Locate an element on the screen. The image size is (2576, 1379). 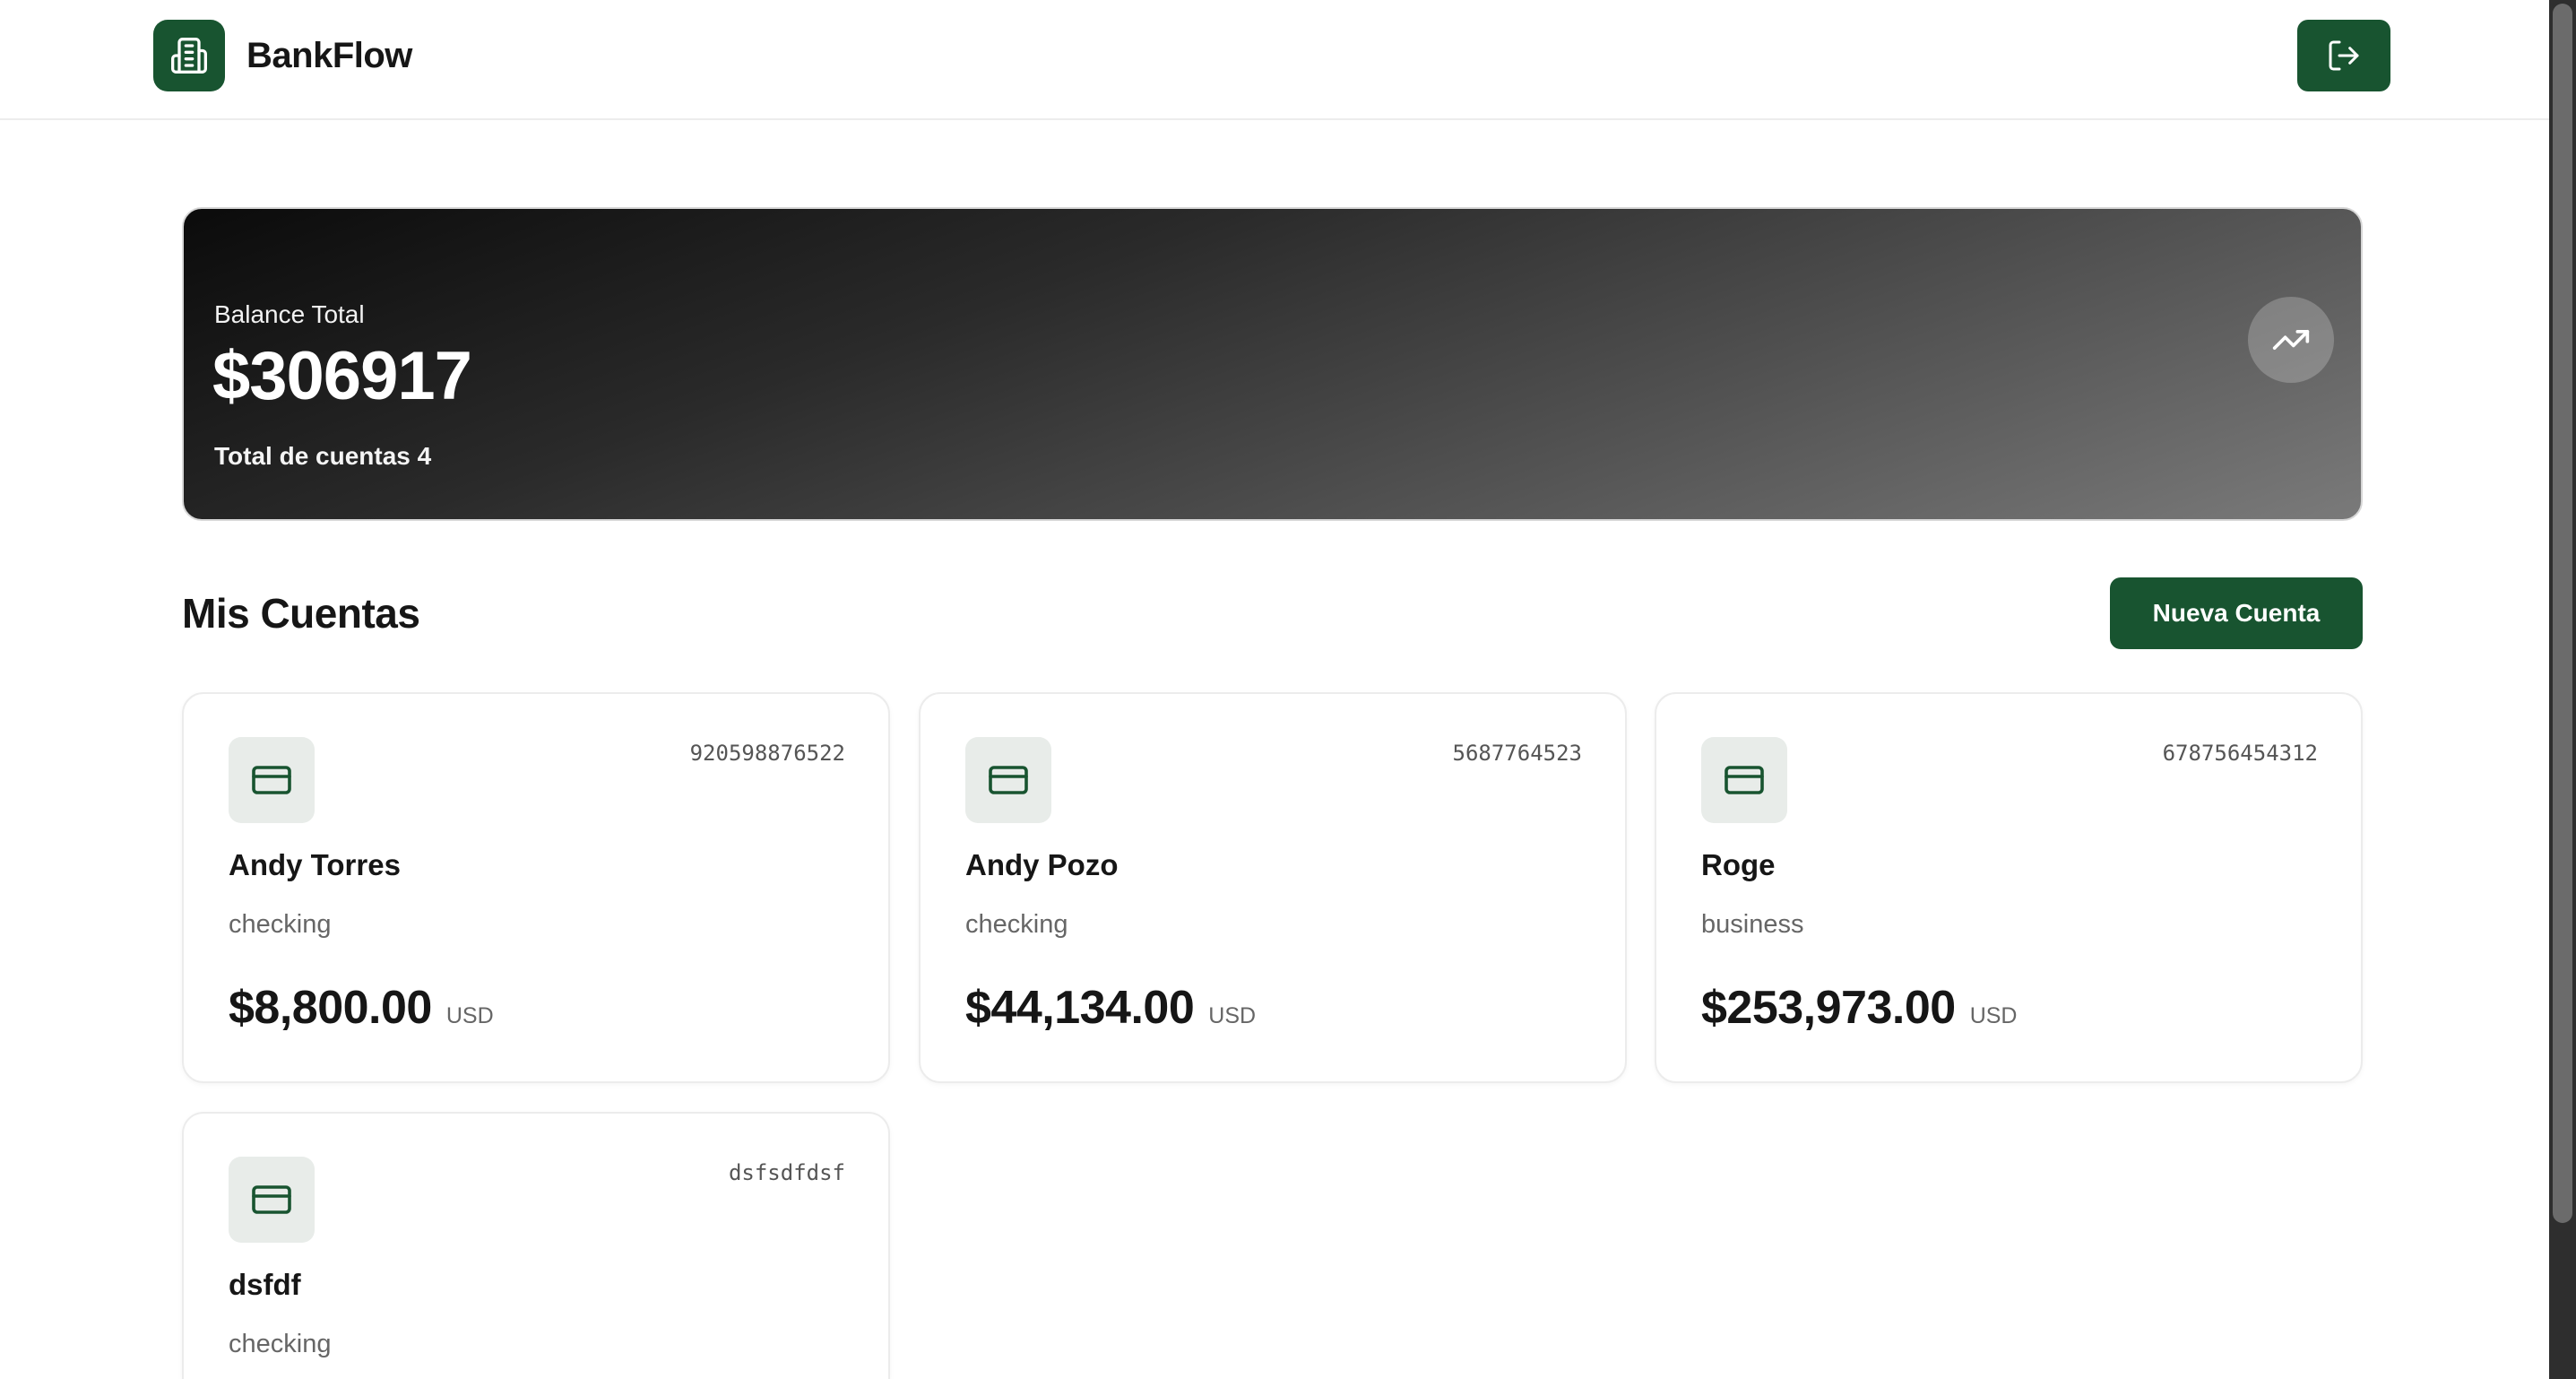
section-title: Mis Cuentas is located at coordinates (301, 614).